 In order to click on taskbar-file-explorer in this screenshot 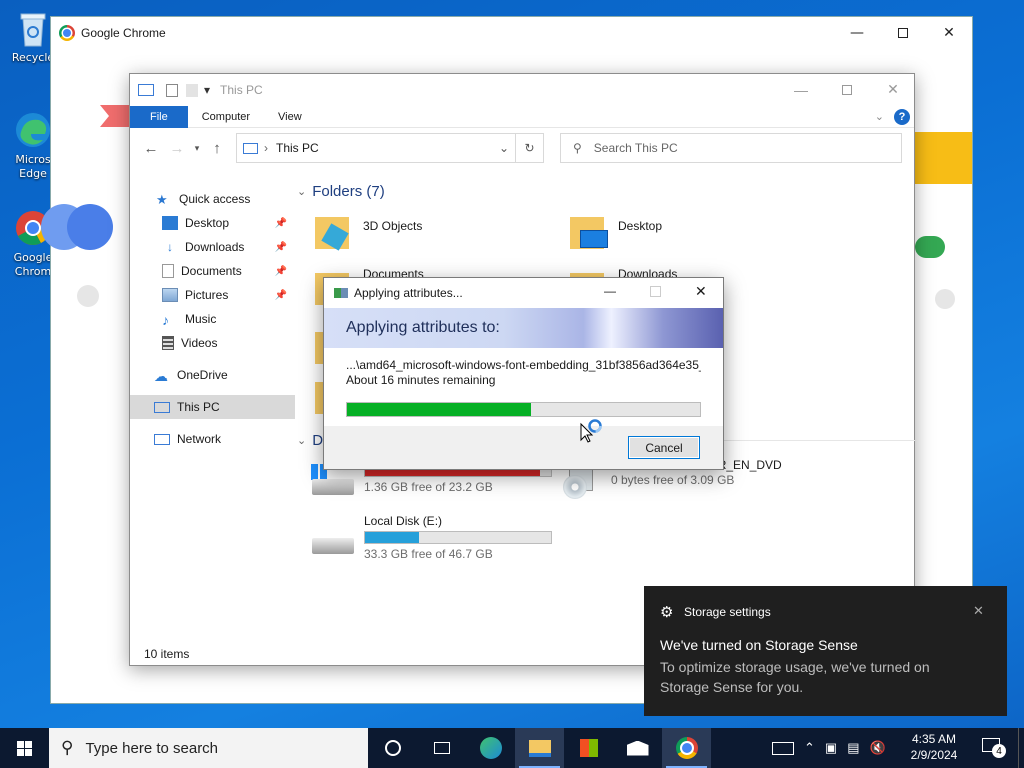, I will do `click(539, 748)`.